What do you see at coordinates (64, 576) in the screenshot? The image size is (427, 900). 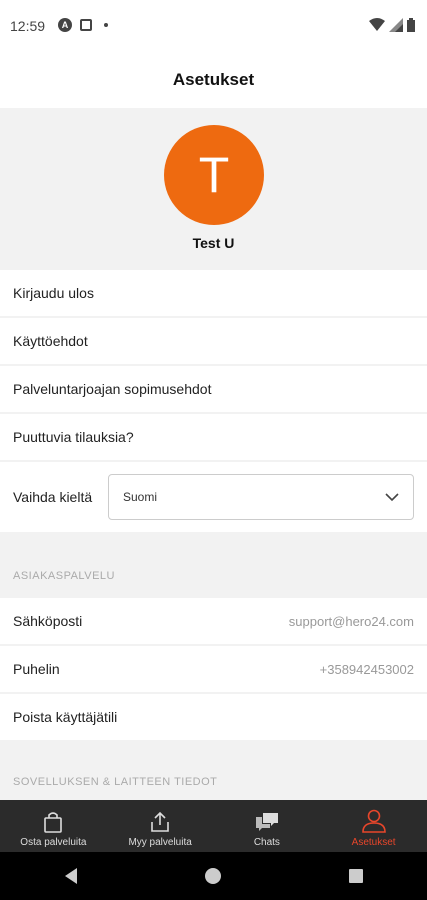 I see `support-section-title: ASIAKASPALVELU` at bounding box center [64, 576].